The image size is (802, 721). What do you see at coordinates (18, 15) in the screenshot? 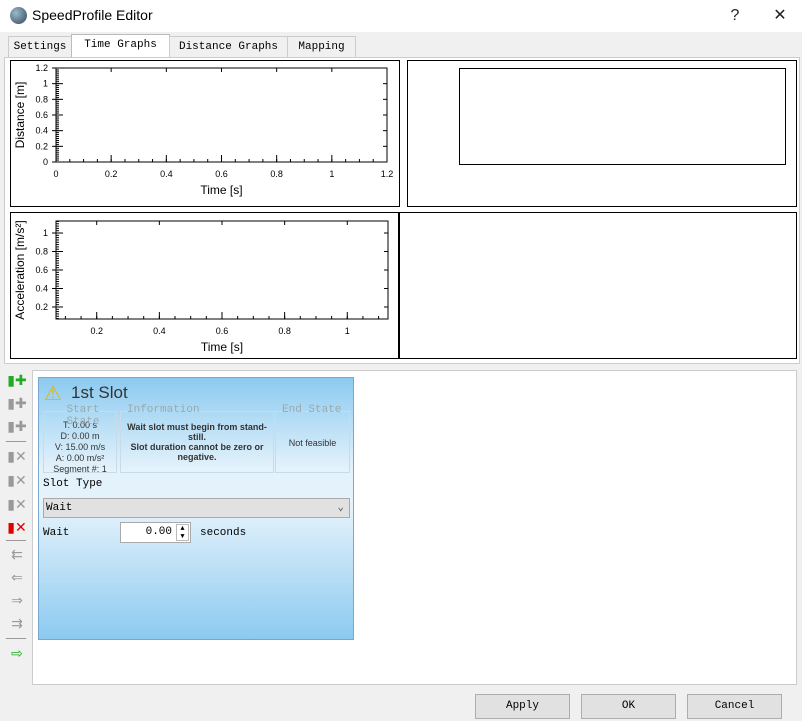
I see `app-icon` at bounding box center [18, 15].